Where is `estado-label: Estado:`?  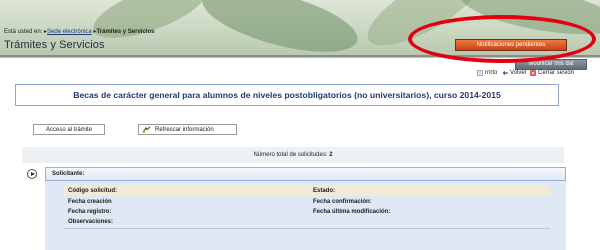 estado-label: Estado: is located at coordinates (324, 191).